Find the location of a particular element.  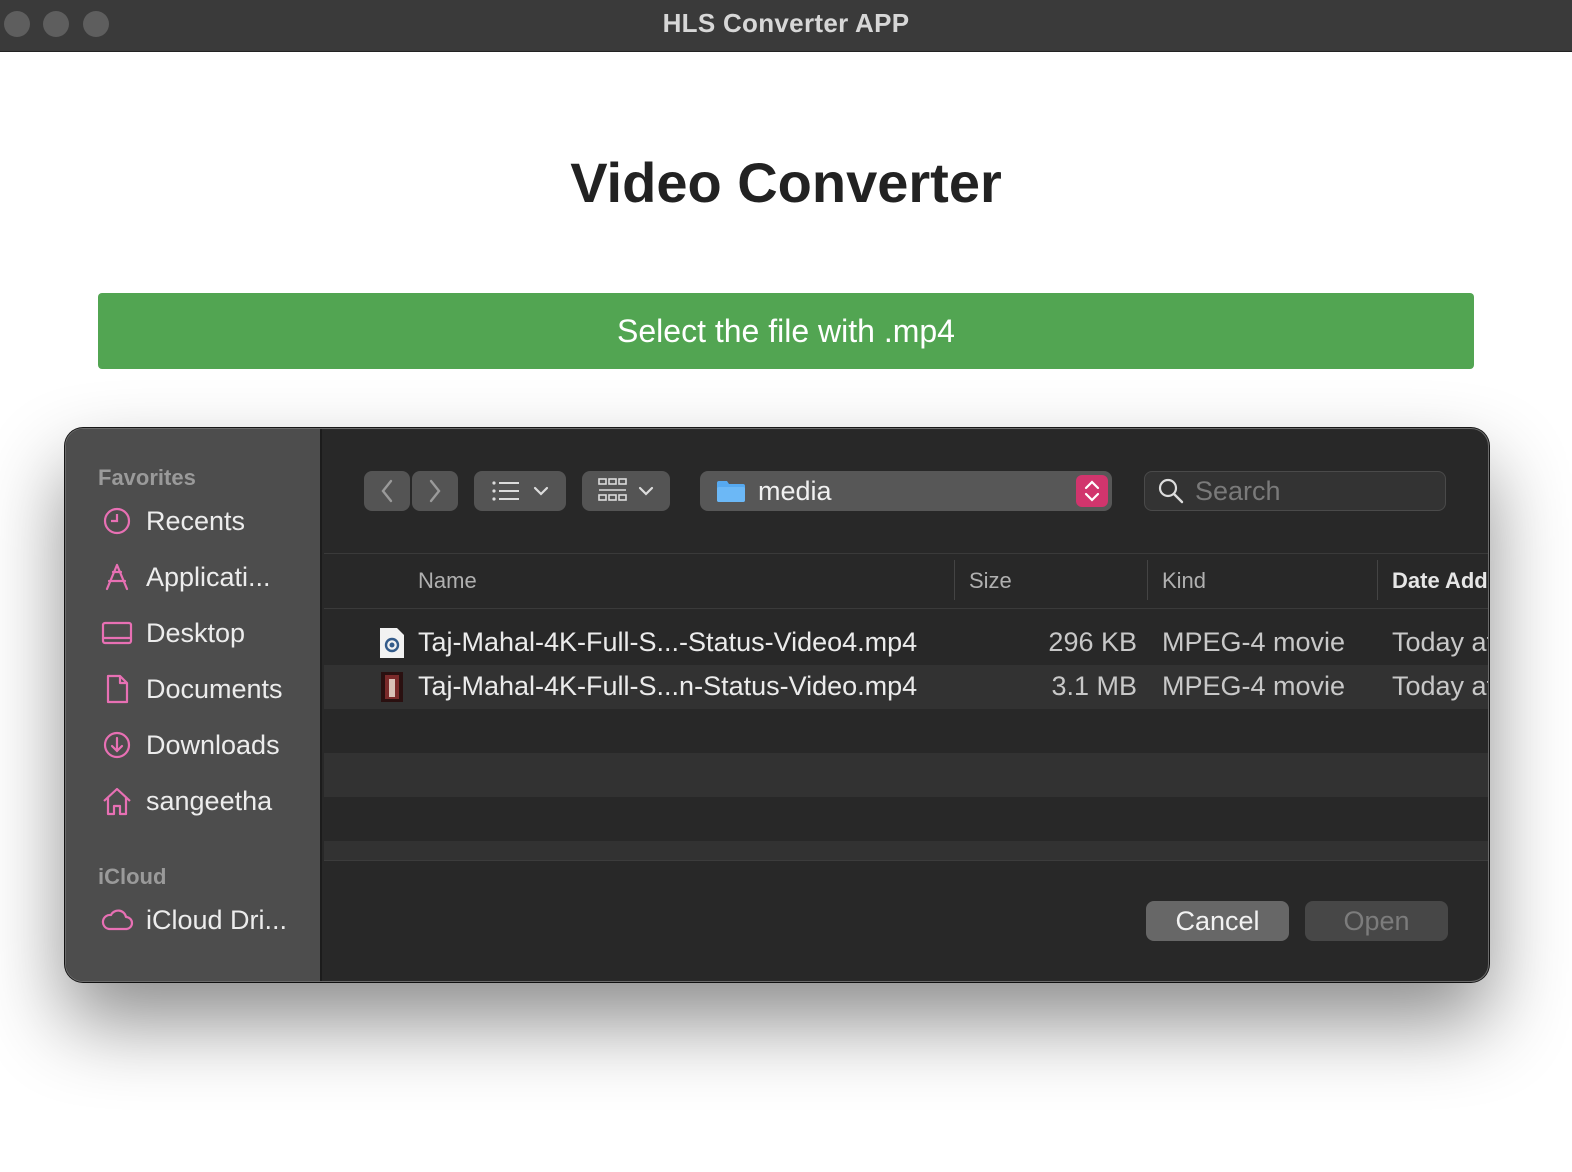

location-label: media is located at coordinates (795, 490).